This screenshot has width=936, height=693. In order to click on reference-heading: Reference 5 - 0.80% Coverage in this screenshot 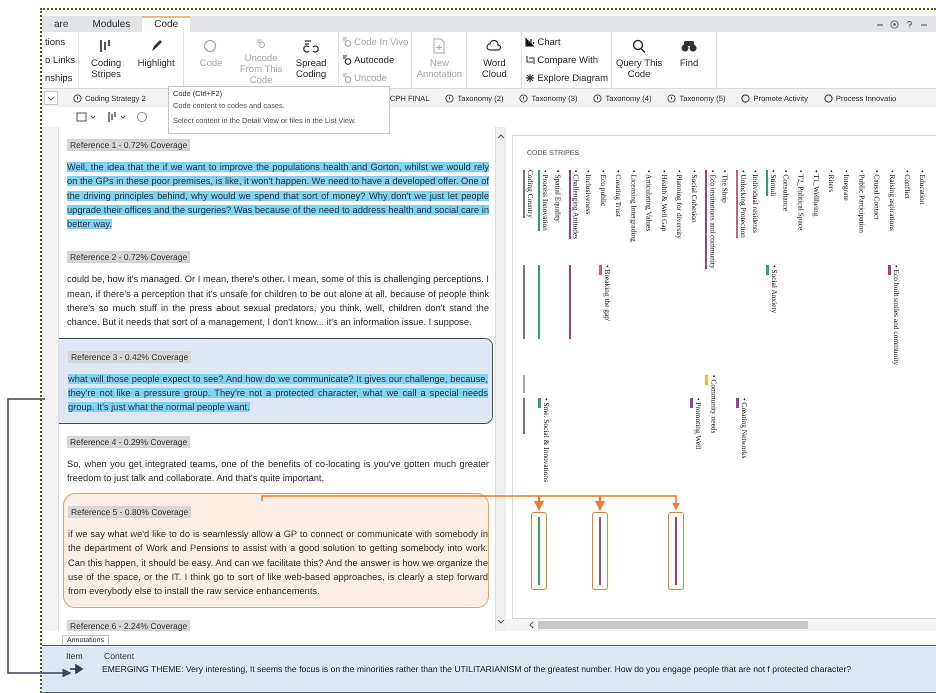, I will do `click(130, 512)`.